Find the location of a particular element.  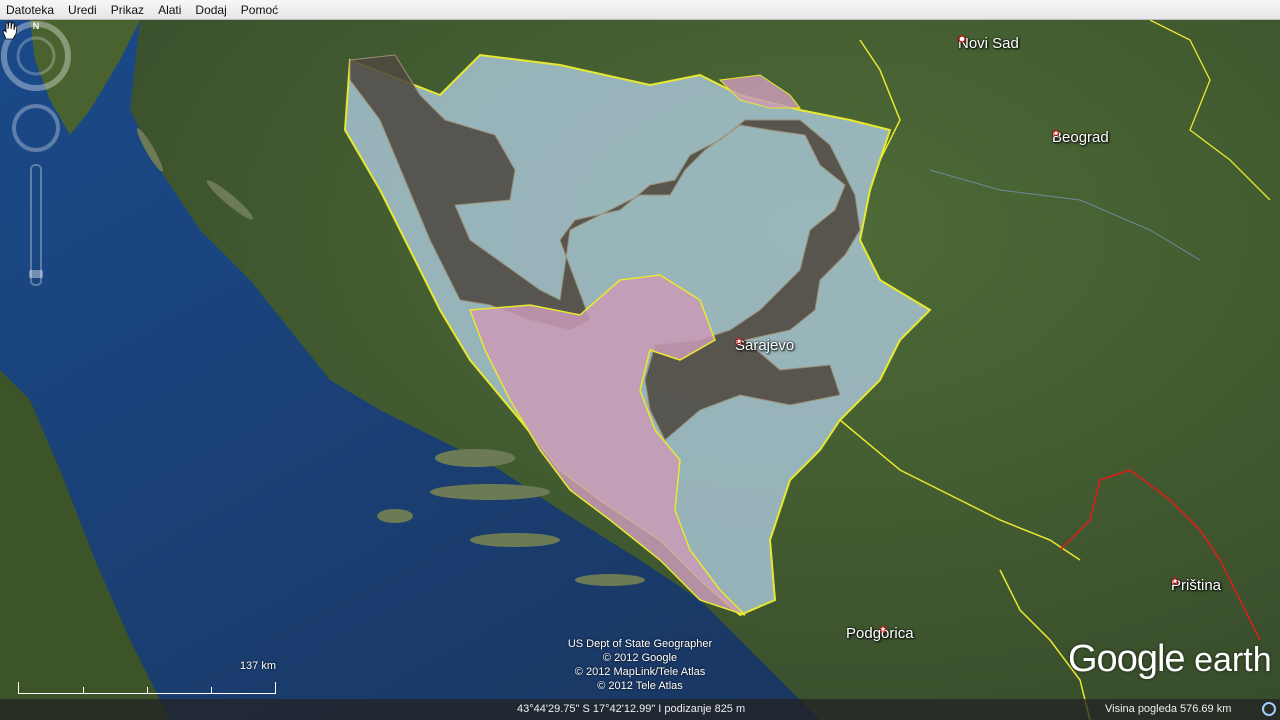

city-sarajevo: Sarajevo is located at coordinates (764, 345).